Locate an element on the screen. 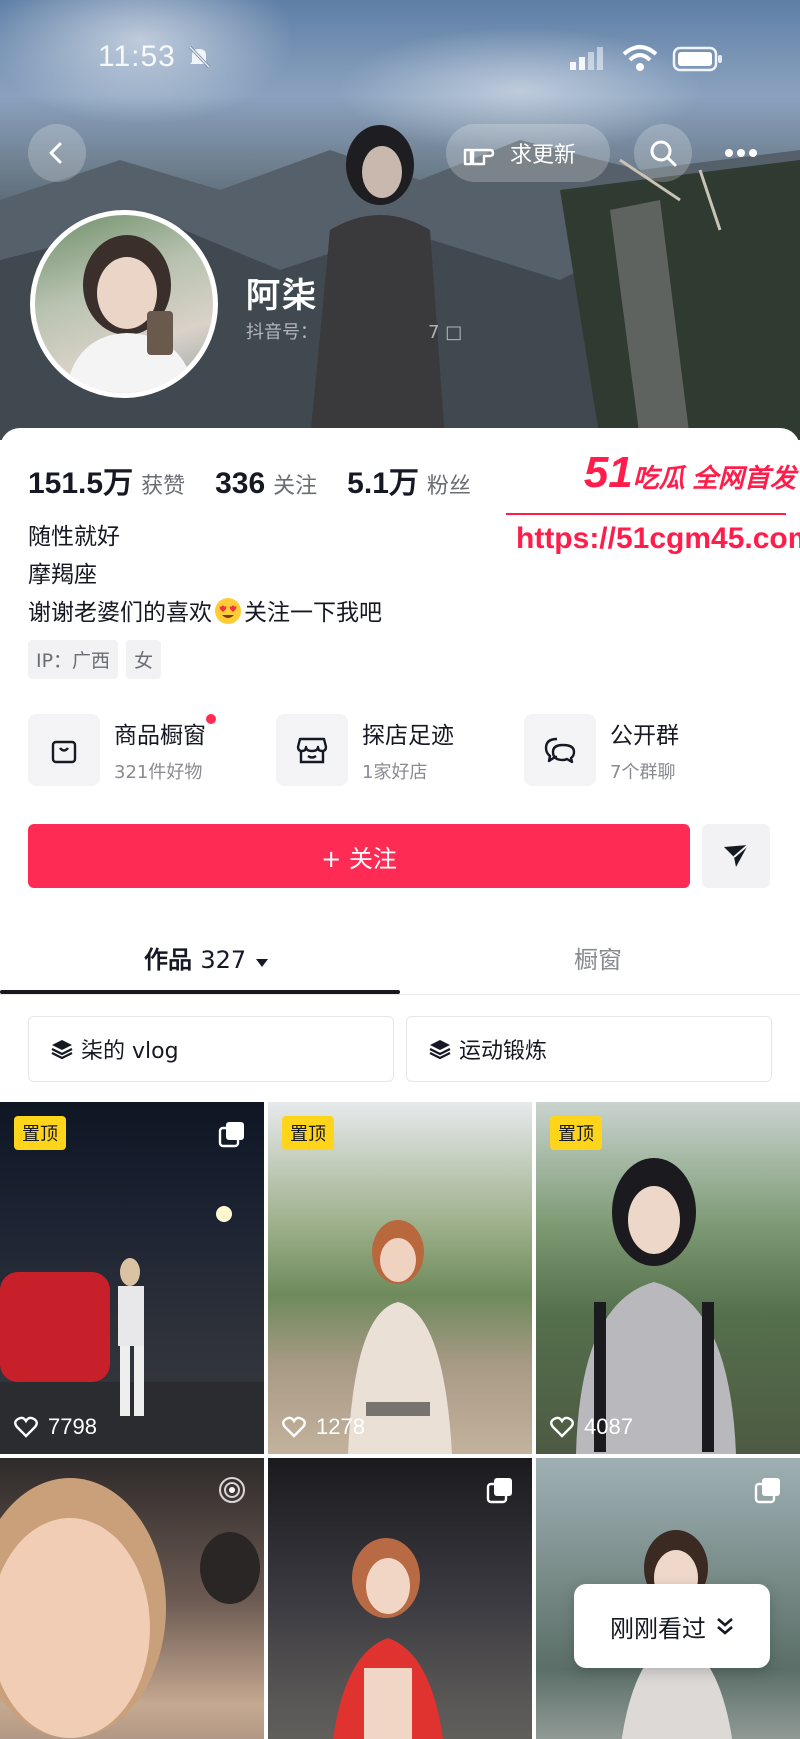 The width and height of the screenshot is (800, 1739). heart-outline-icon is located at coordinates (562, 1427).